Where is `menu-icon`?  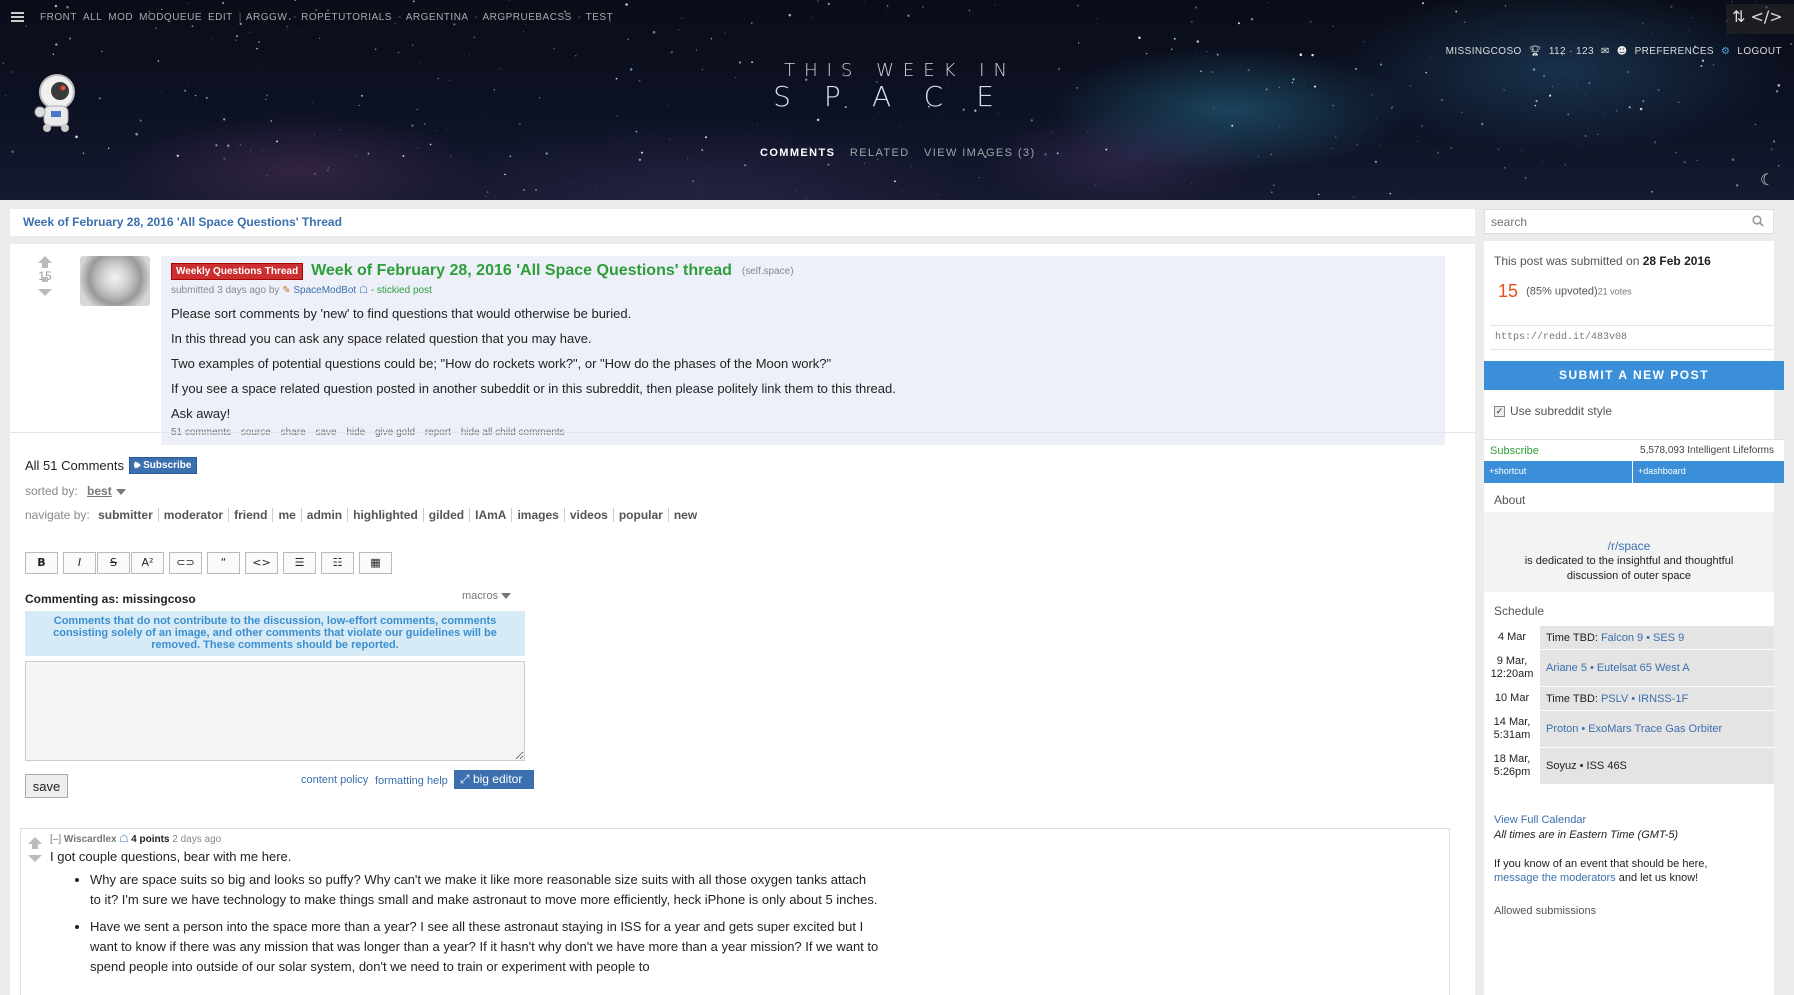 menu-icon is located at coordinates (17, 17).